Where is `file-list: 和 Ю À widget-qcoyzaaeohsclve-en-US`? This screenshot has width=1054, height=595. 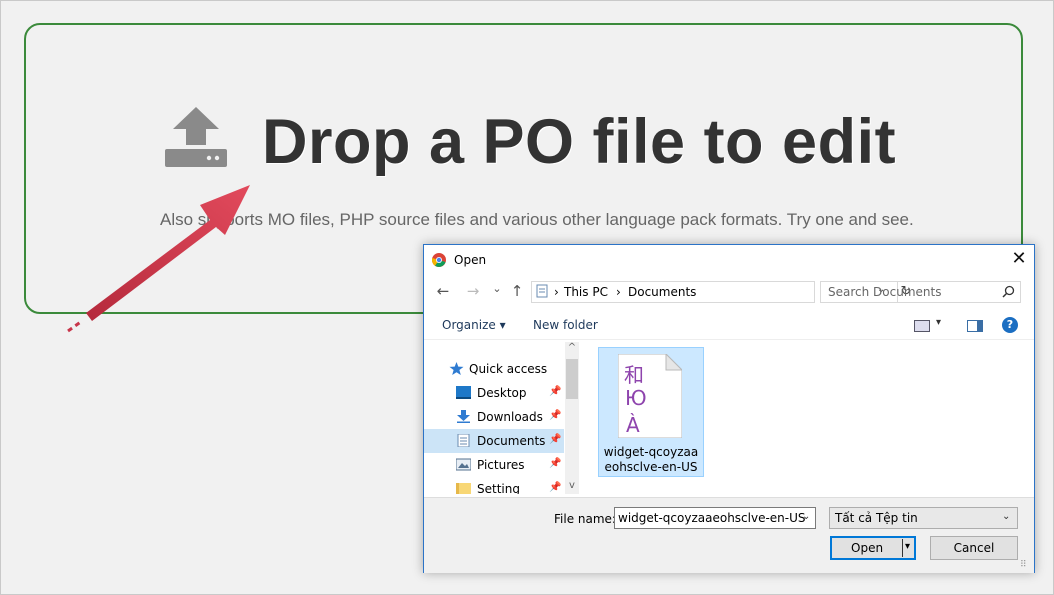
file-list: 和 Ю À widget-qcoyzaaeohsclve-en-US is located at coordinates (807, 418).